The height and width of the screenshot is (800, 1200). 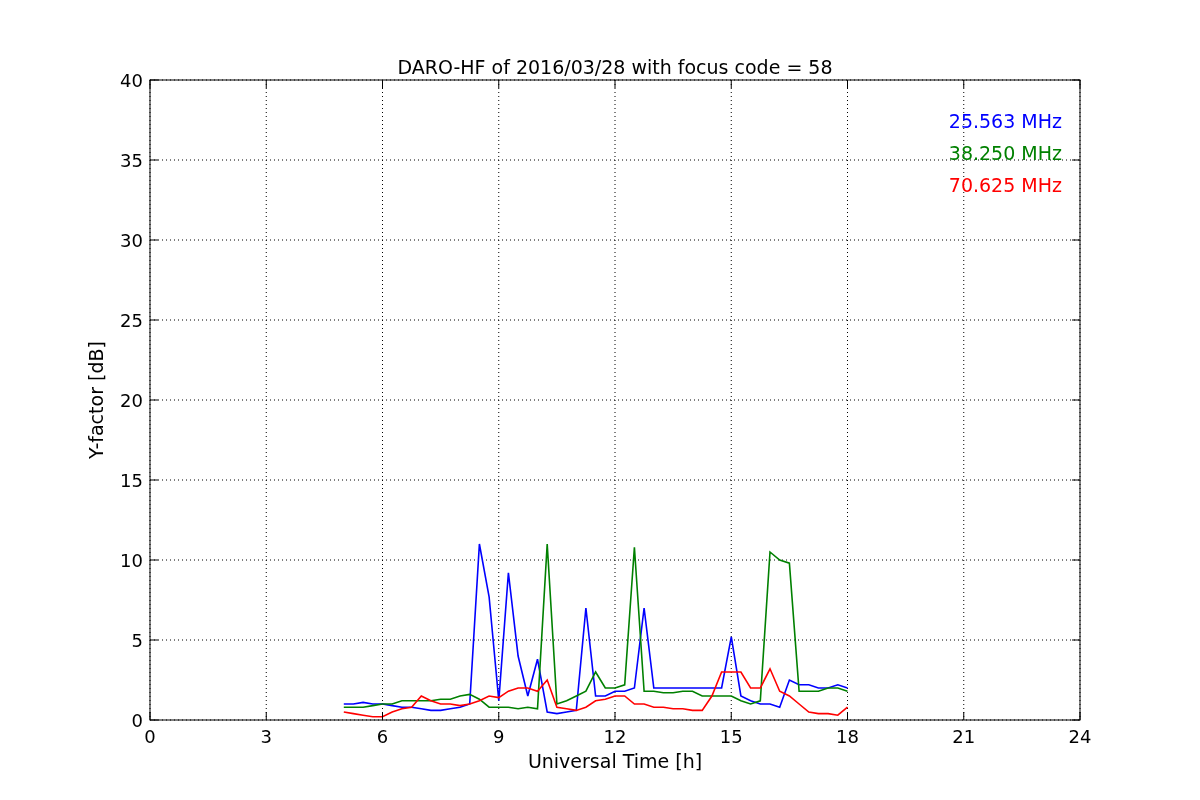 I want to click on x-tick-label: 21, so click(x=964, y=736).